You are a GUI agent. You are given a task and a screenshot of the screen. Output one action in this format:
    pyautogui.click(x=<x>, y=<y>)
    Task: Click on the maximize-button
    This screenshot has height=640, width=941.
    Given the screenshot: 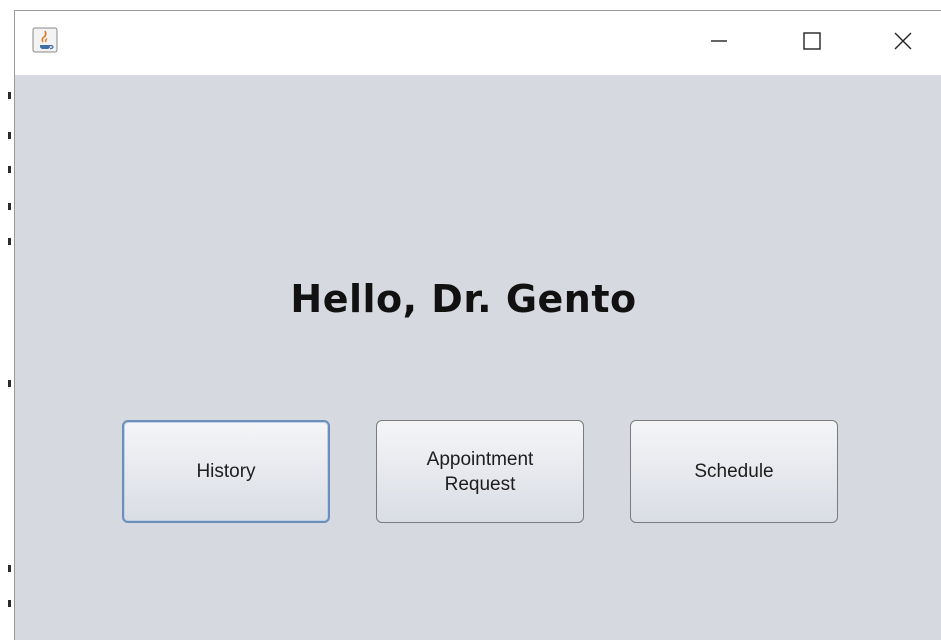 What is the action you would take?
    pyautogui.click(x=812, y=43)
    